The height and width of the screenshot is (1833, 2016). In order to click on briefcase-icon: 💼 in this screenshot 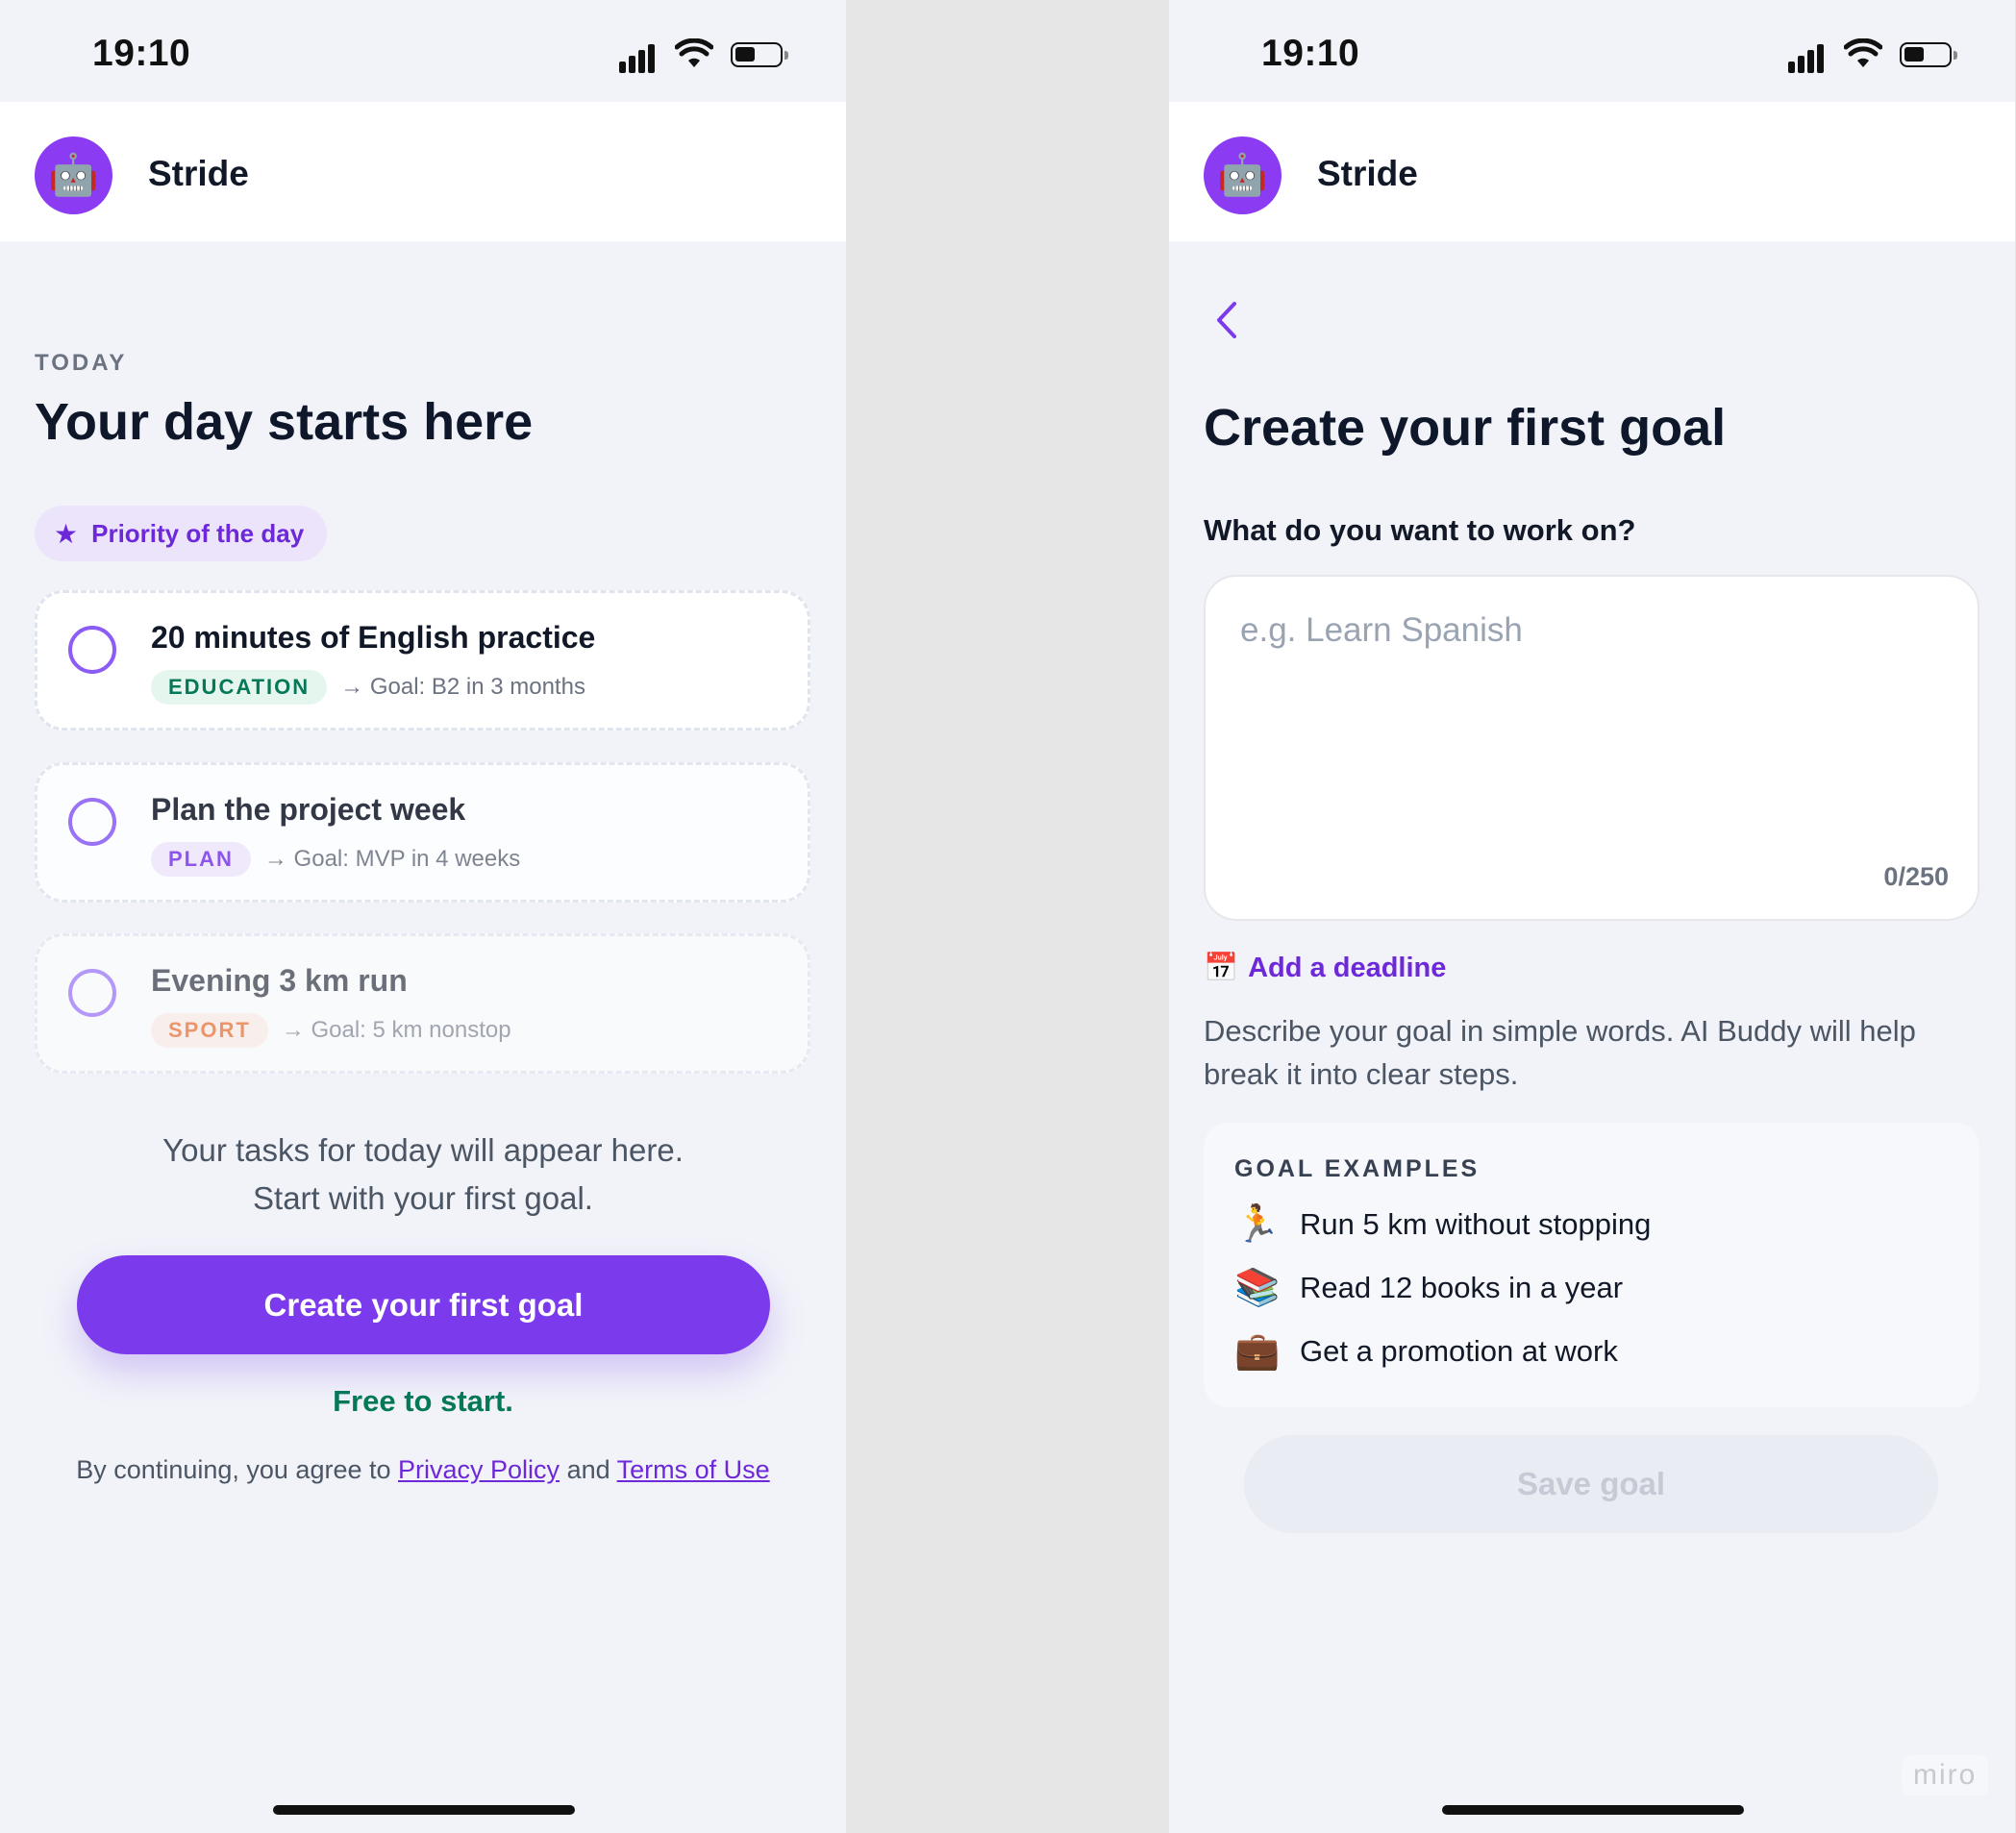, I will do `click(1257, 1351)`.